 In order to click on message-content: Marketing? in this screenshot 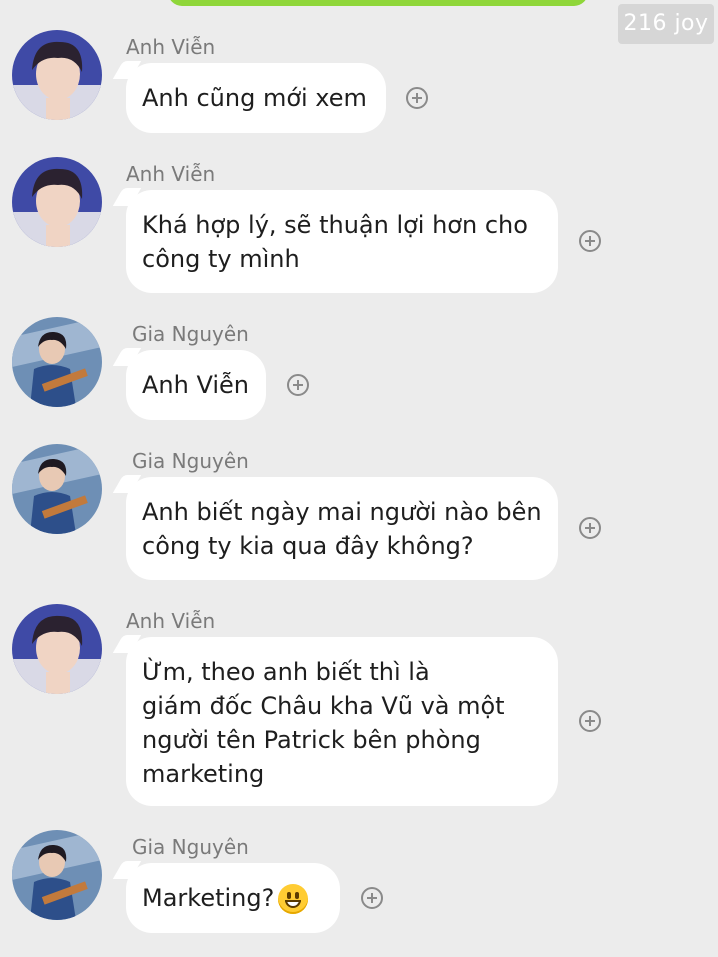, I will do `click(233, 898)`.